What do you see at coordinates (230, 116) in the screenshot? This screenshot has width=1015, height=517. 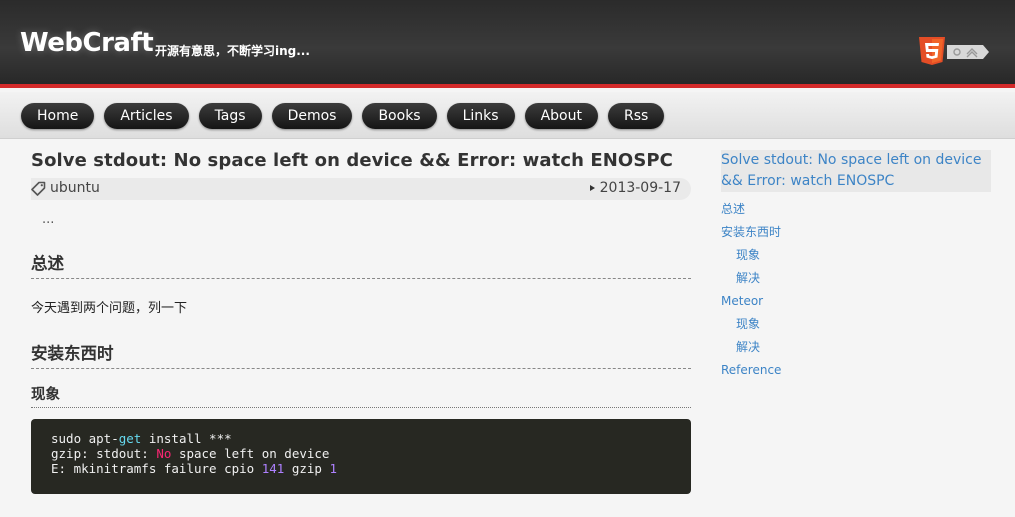 I see `nav-tags: Tags` at bounding box center [230, 116].